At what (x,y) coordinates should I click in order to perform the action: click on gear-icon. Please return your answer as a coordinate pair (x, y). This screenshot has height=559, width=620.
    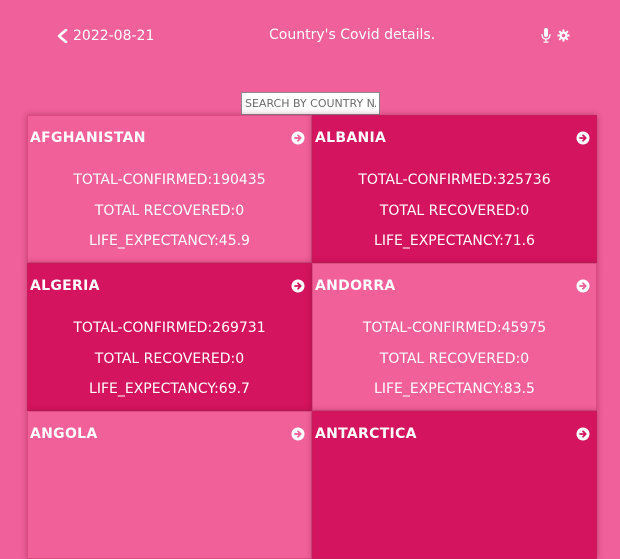
    Looking at the image, I should click on (563, 35).